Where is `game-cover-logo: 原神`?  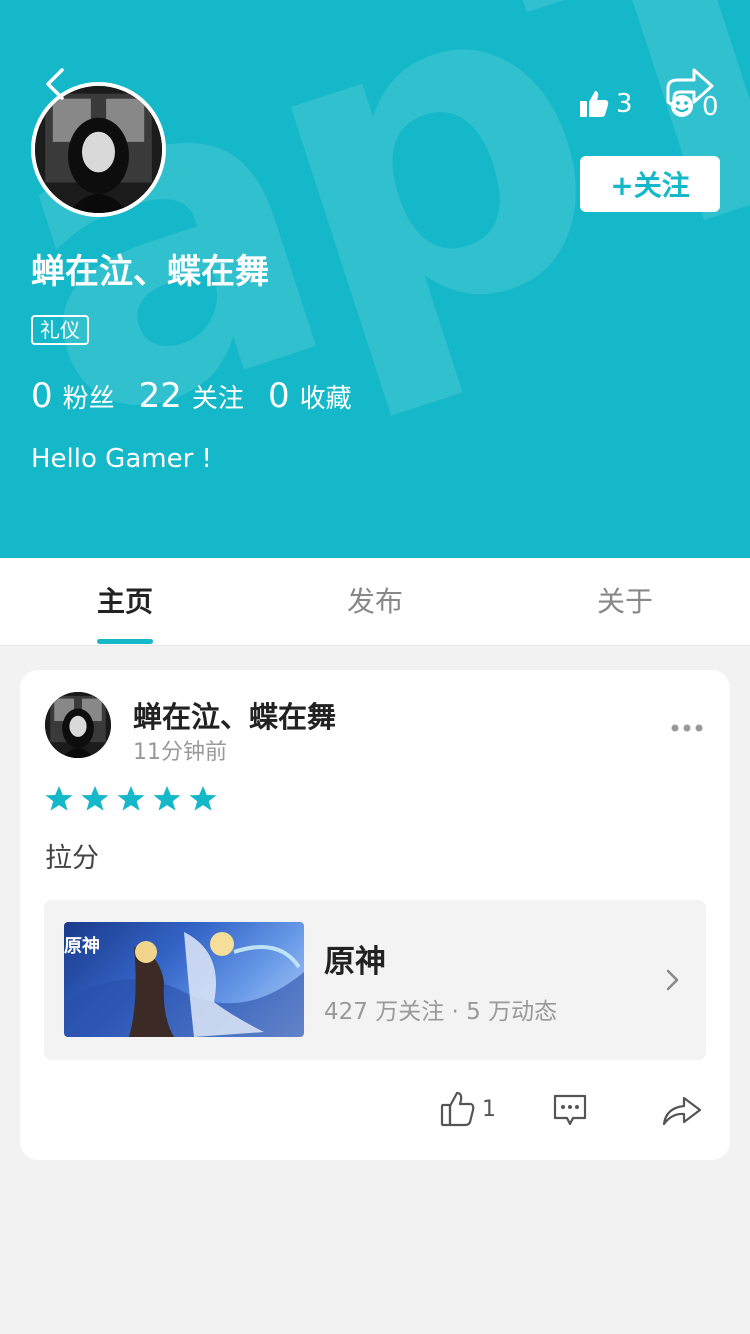
game-cover-logo: 原神 is located at coordinates (82, 946).